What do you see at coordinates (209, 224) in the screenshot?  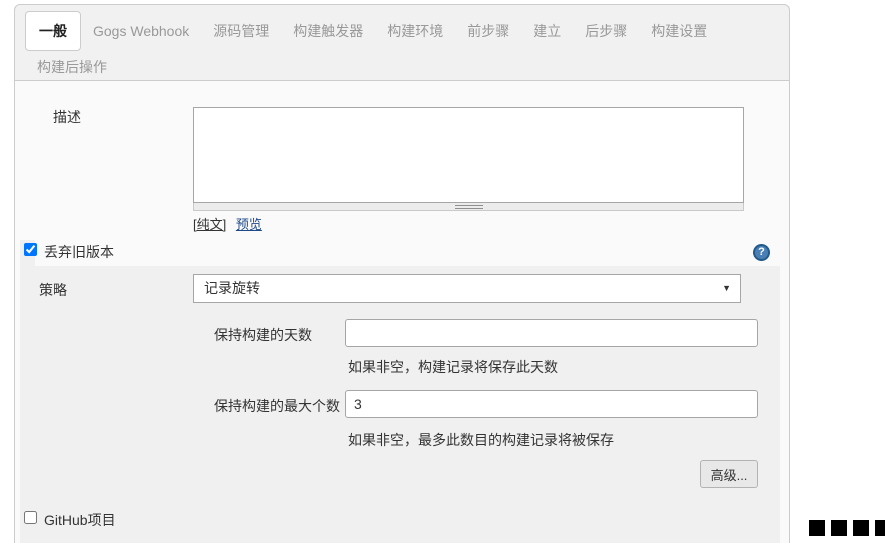 I see `plain-text-link: [纯文]` at bounding box center [209, 224].